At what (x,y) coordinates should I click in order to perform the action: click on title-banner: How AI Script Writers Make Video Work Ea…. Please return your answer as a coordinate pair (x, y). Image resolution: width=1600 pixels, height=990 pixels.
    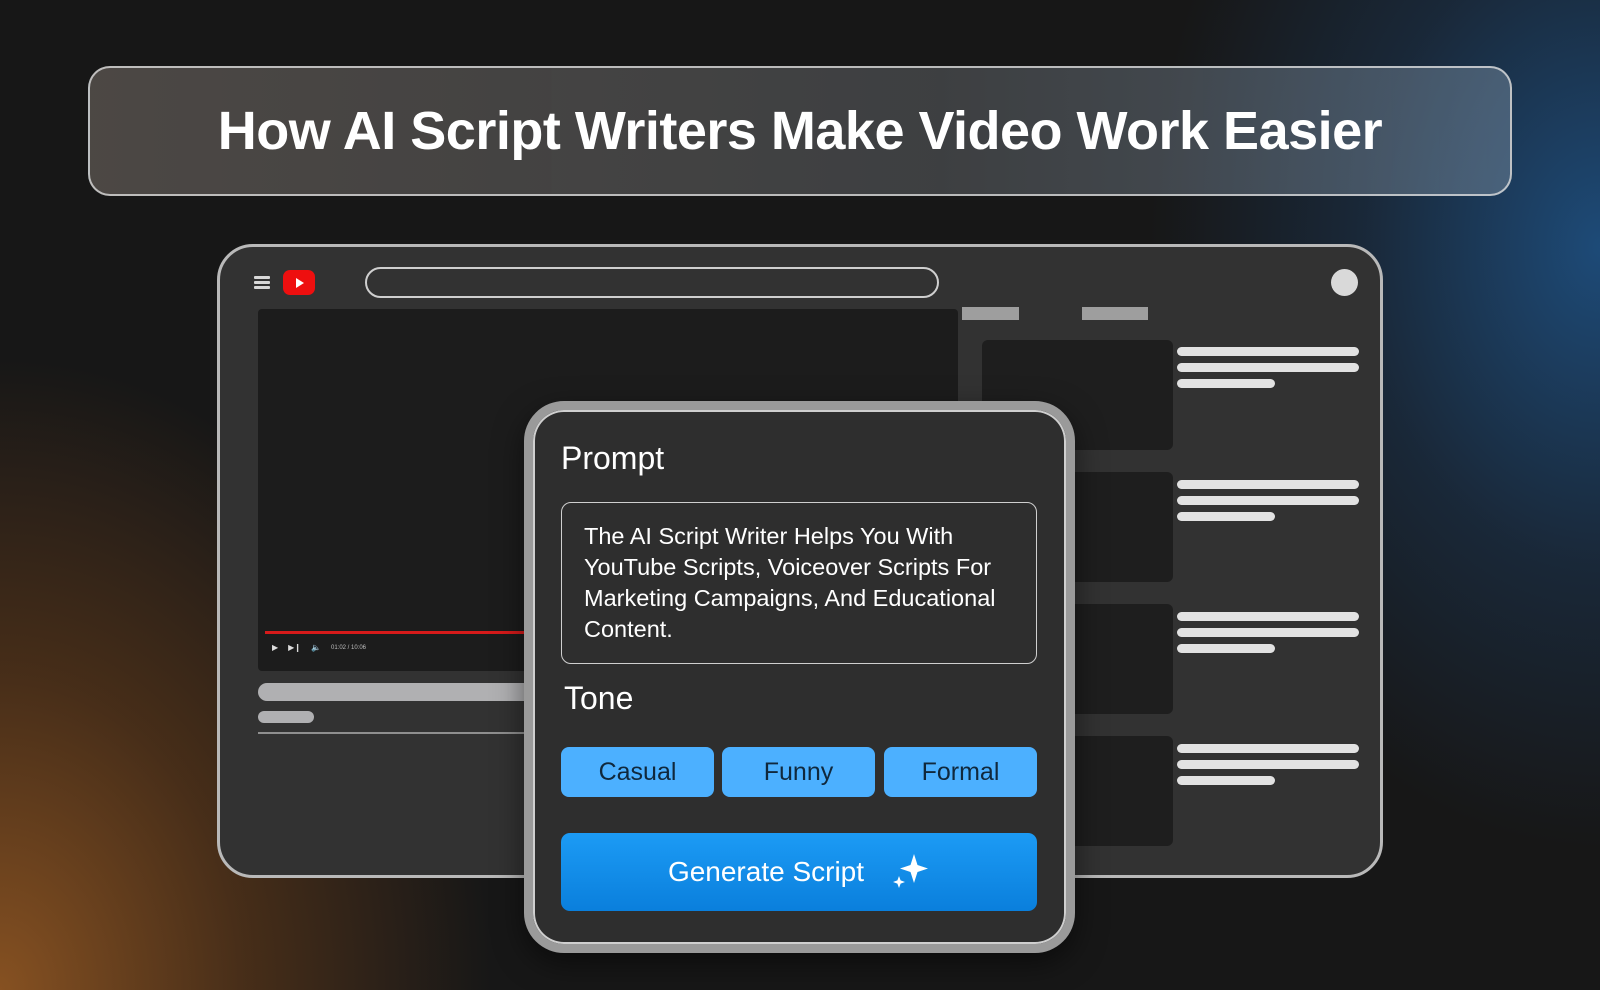
    Looking at the image, I should click on (800, 131).